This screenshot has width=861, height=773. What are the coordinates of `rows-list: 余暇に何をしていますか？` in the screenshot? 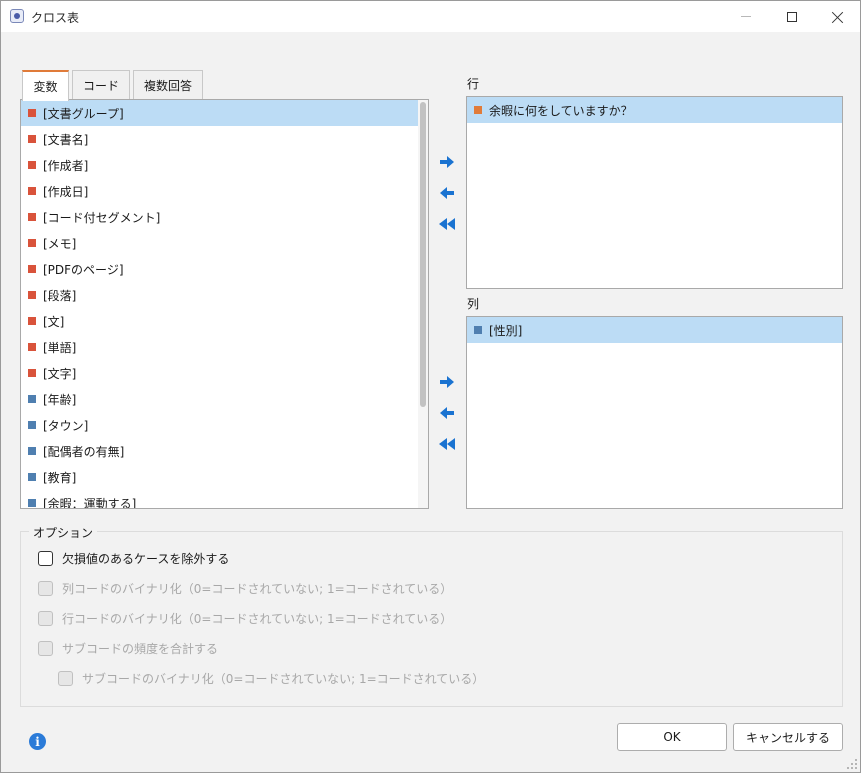 It's located at (654, 192).